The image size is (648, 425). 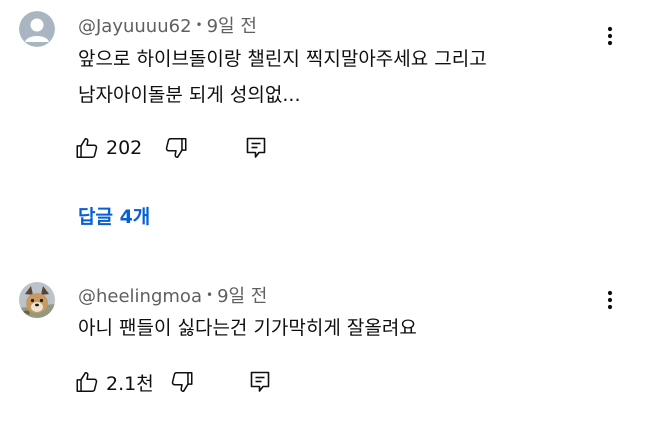 I want to click on comment-meta: @heelingmoa • 9일 전, so click(x=172, y=296).